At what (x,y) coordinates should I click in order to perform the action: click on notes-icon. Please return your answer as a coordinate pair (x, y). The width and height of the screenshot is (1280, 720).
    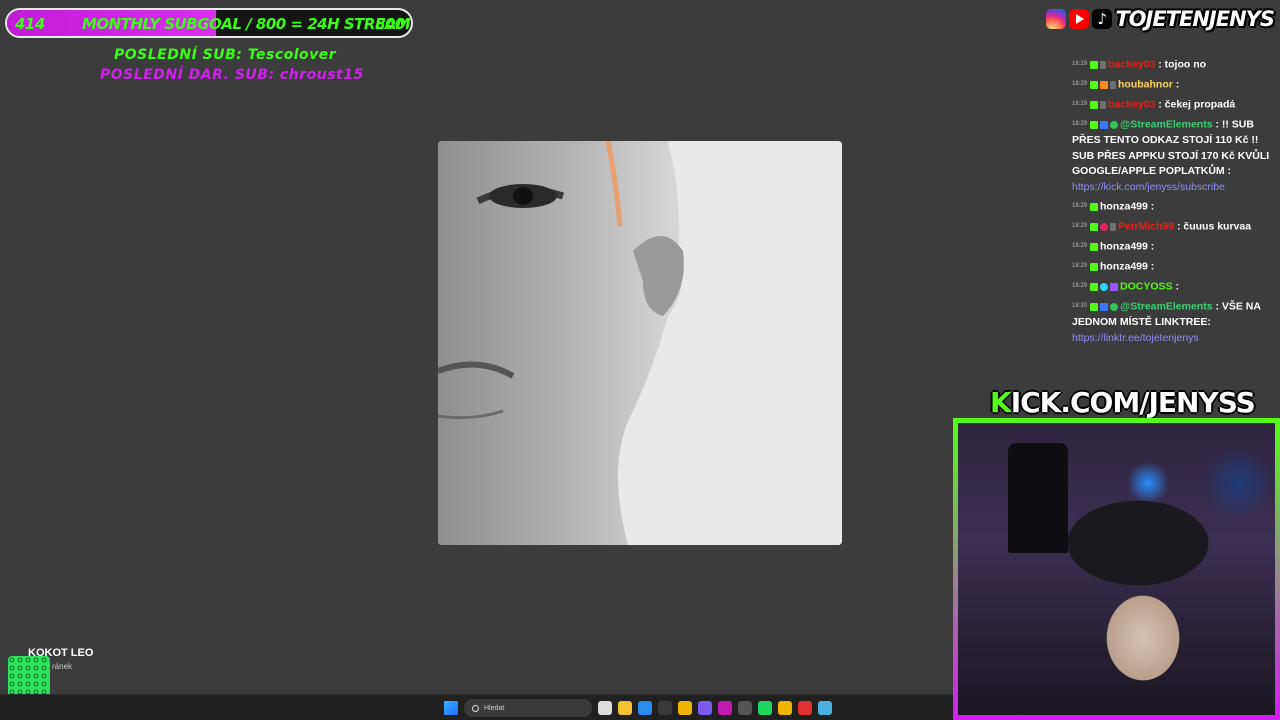
    Looking at the image, I should click on (825, 708).